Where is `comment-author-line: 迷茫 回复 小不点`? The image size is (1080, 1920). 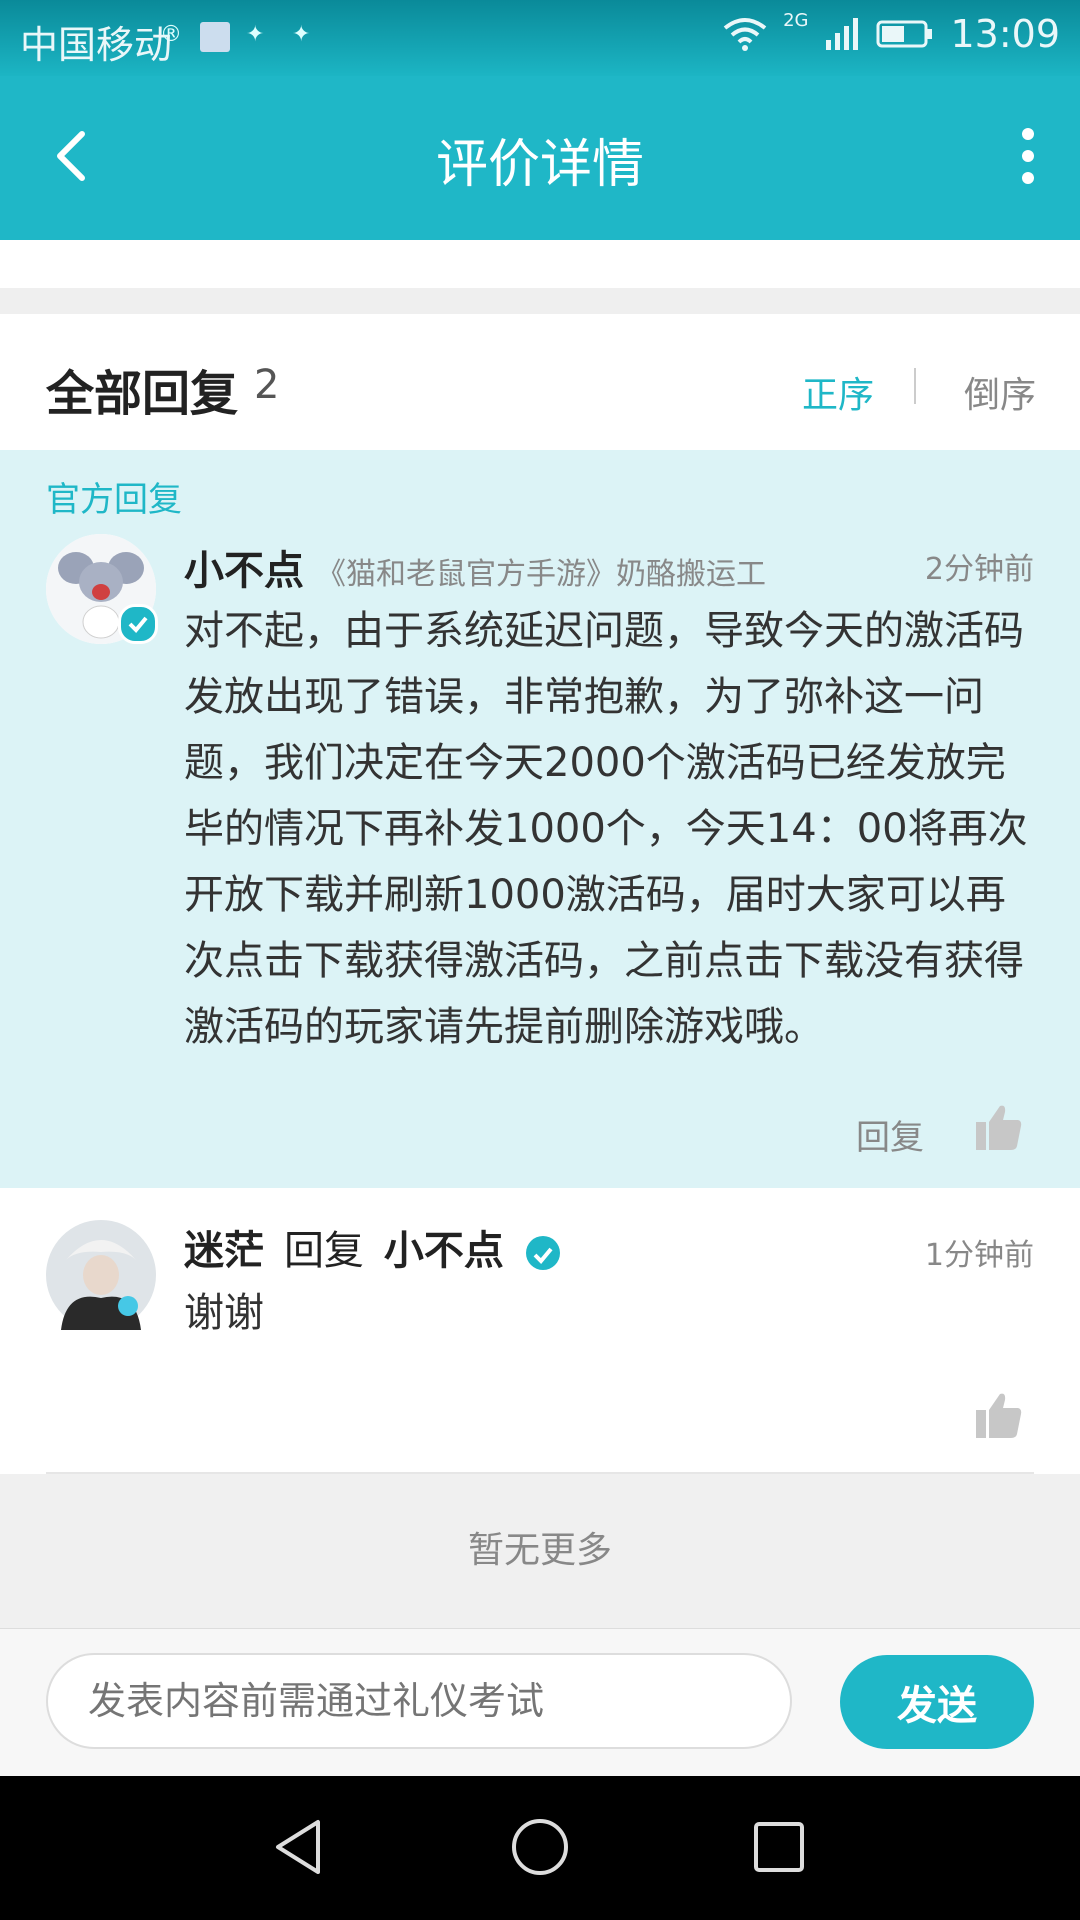 comment-author-line: 迷茫 回复 小不点 is located at coordinates (372, 1247).